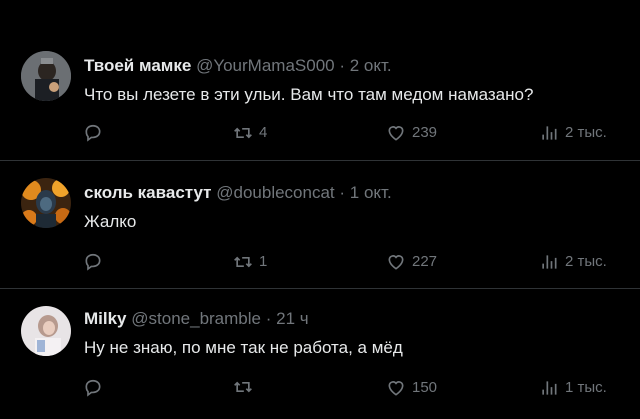 The width and height of the screenshot is (640, 419). I want to click on author-name: Твоей мамке, so click(137, 65).